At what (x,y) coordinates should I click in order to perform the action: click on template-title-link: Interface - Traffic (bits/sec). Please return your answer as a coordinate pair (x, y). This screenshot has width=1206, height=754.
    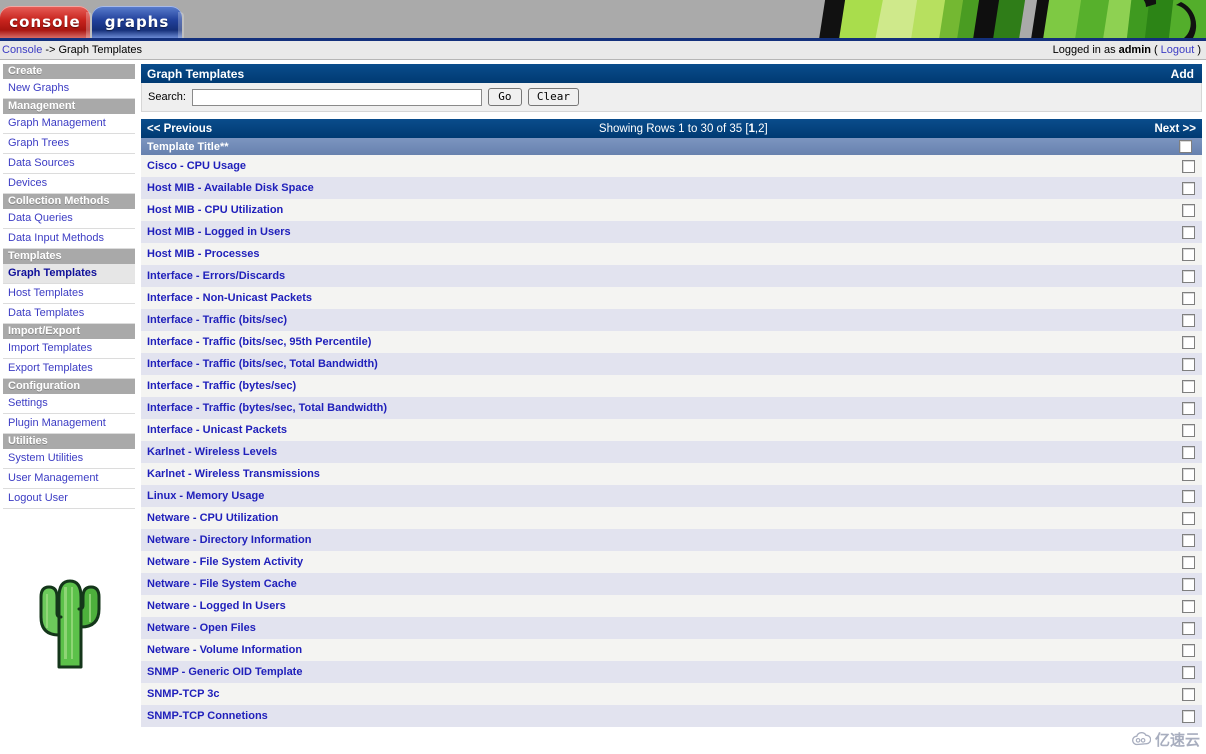
    Looking at the image, I should click on (217, 320).